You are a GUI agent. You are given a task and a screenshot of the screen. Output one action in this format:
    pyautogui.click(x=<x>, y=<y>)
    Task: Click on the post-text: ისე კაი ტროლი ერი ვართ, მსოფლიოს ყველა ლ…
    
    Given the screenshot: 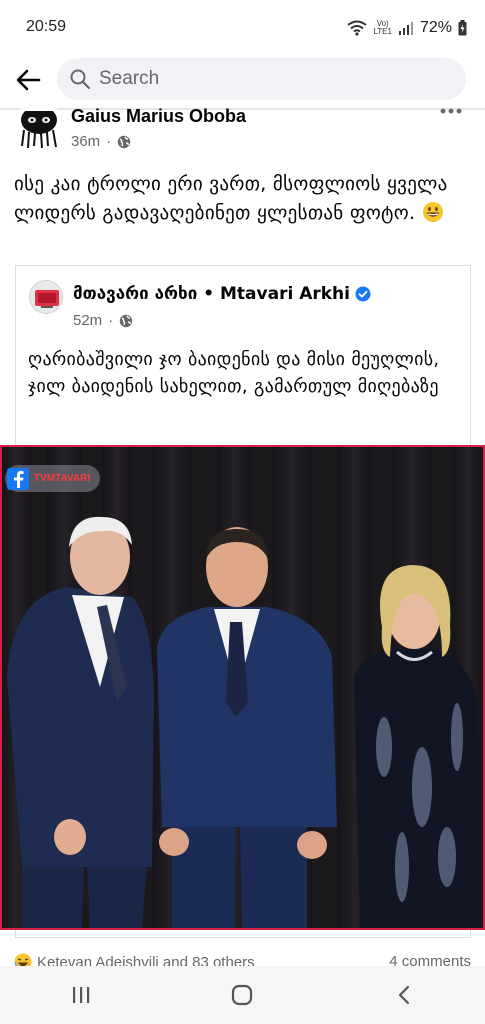 What is the action you would take?
    pyautogui.click(x=231, y=198)
    